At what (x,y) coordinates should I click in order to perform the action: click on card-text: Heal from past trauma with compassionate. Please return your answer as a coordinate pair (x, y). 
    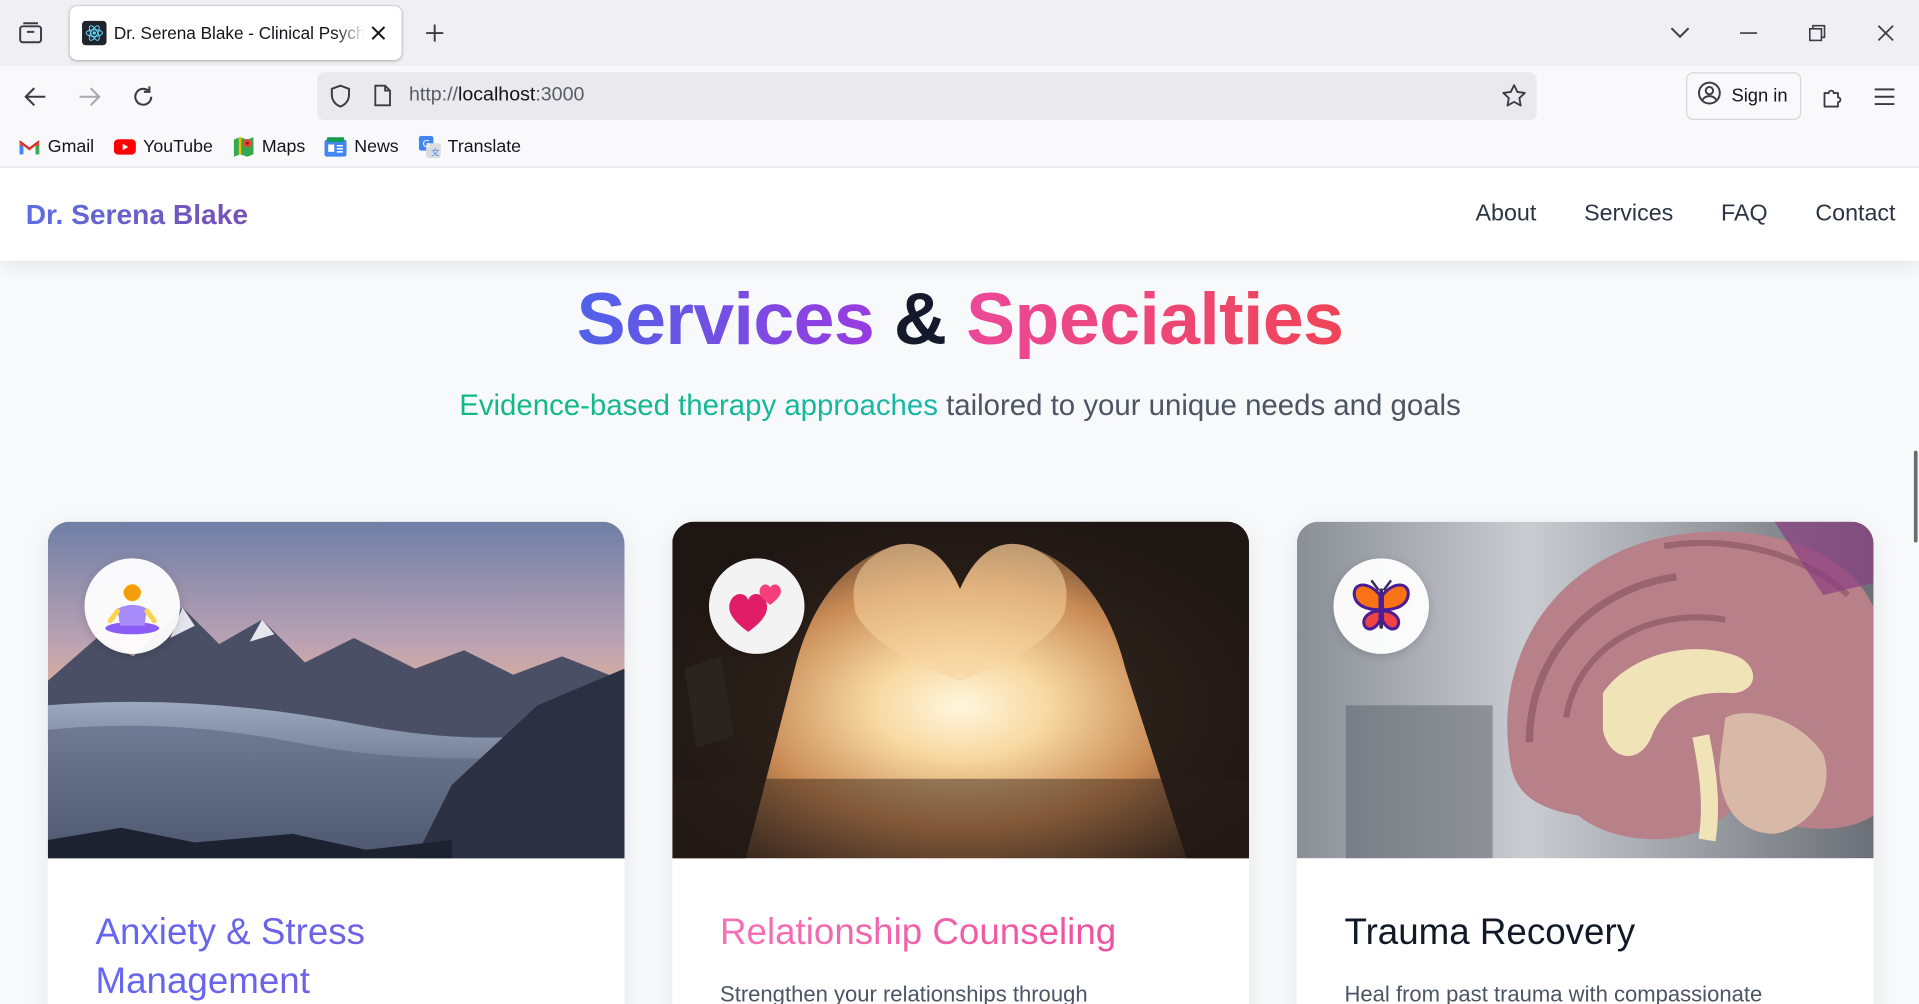
    Looking at the image, I should click on (1553, 993).